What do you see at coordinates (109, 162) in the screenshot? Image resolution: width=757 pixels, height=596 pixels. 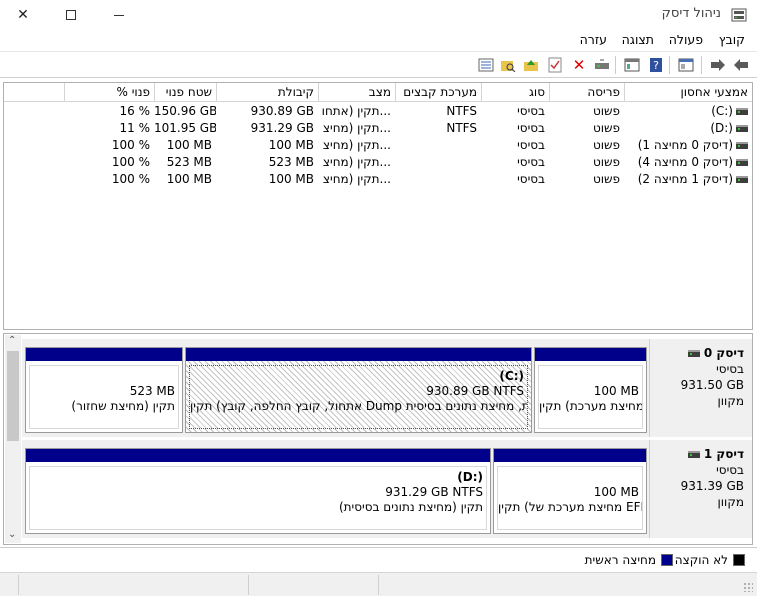 I see `cell-percent-free: 100 %` at bounding box center [109, 162].